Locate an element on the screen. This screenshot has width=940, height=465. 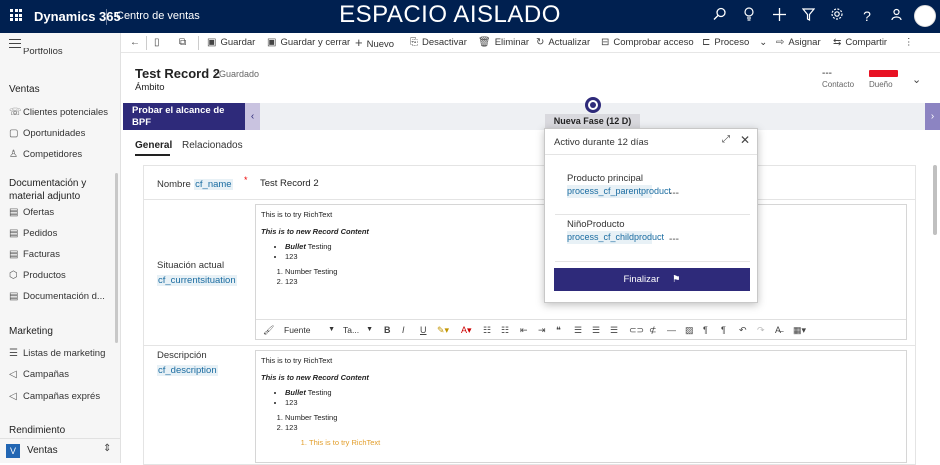
sidebar-item-leads: ☏Clientes potenciales is located at coordinates (64, 113).